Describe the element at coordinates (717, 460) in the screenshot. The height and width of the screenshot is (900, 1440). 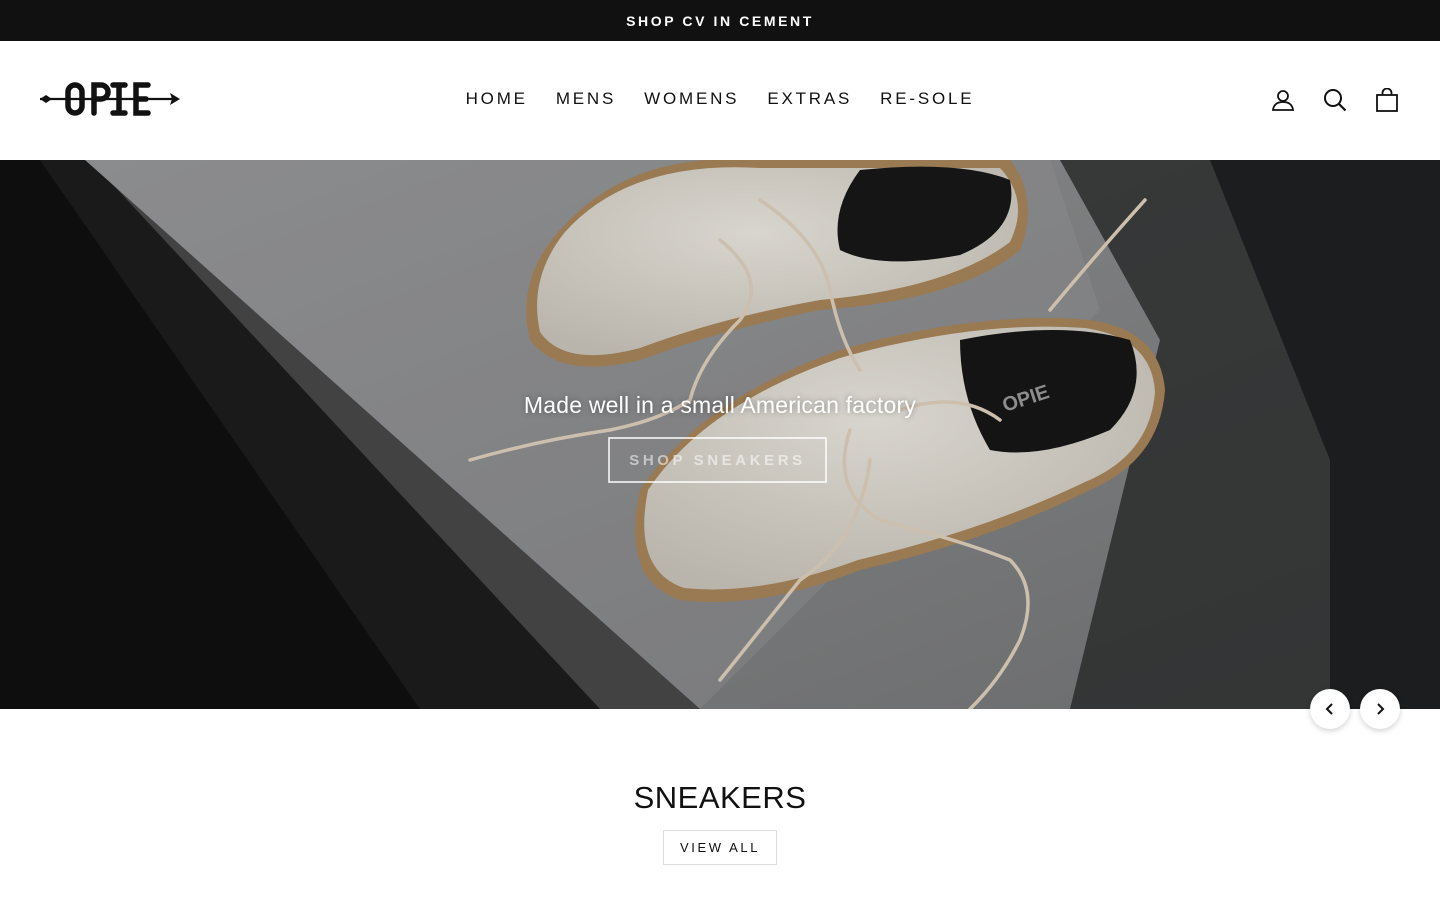
I see `shop-sneakers-button: SHOP SNEAKERS` at that location.